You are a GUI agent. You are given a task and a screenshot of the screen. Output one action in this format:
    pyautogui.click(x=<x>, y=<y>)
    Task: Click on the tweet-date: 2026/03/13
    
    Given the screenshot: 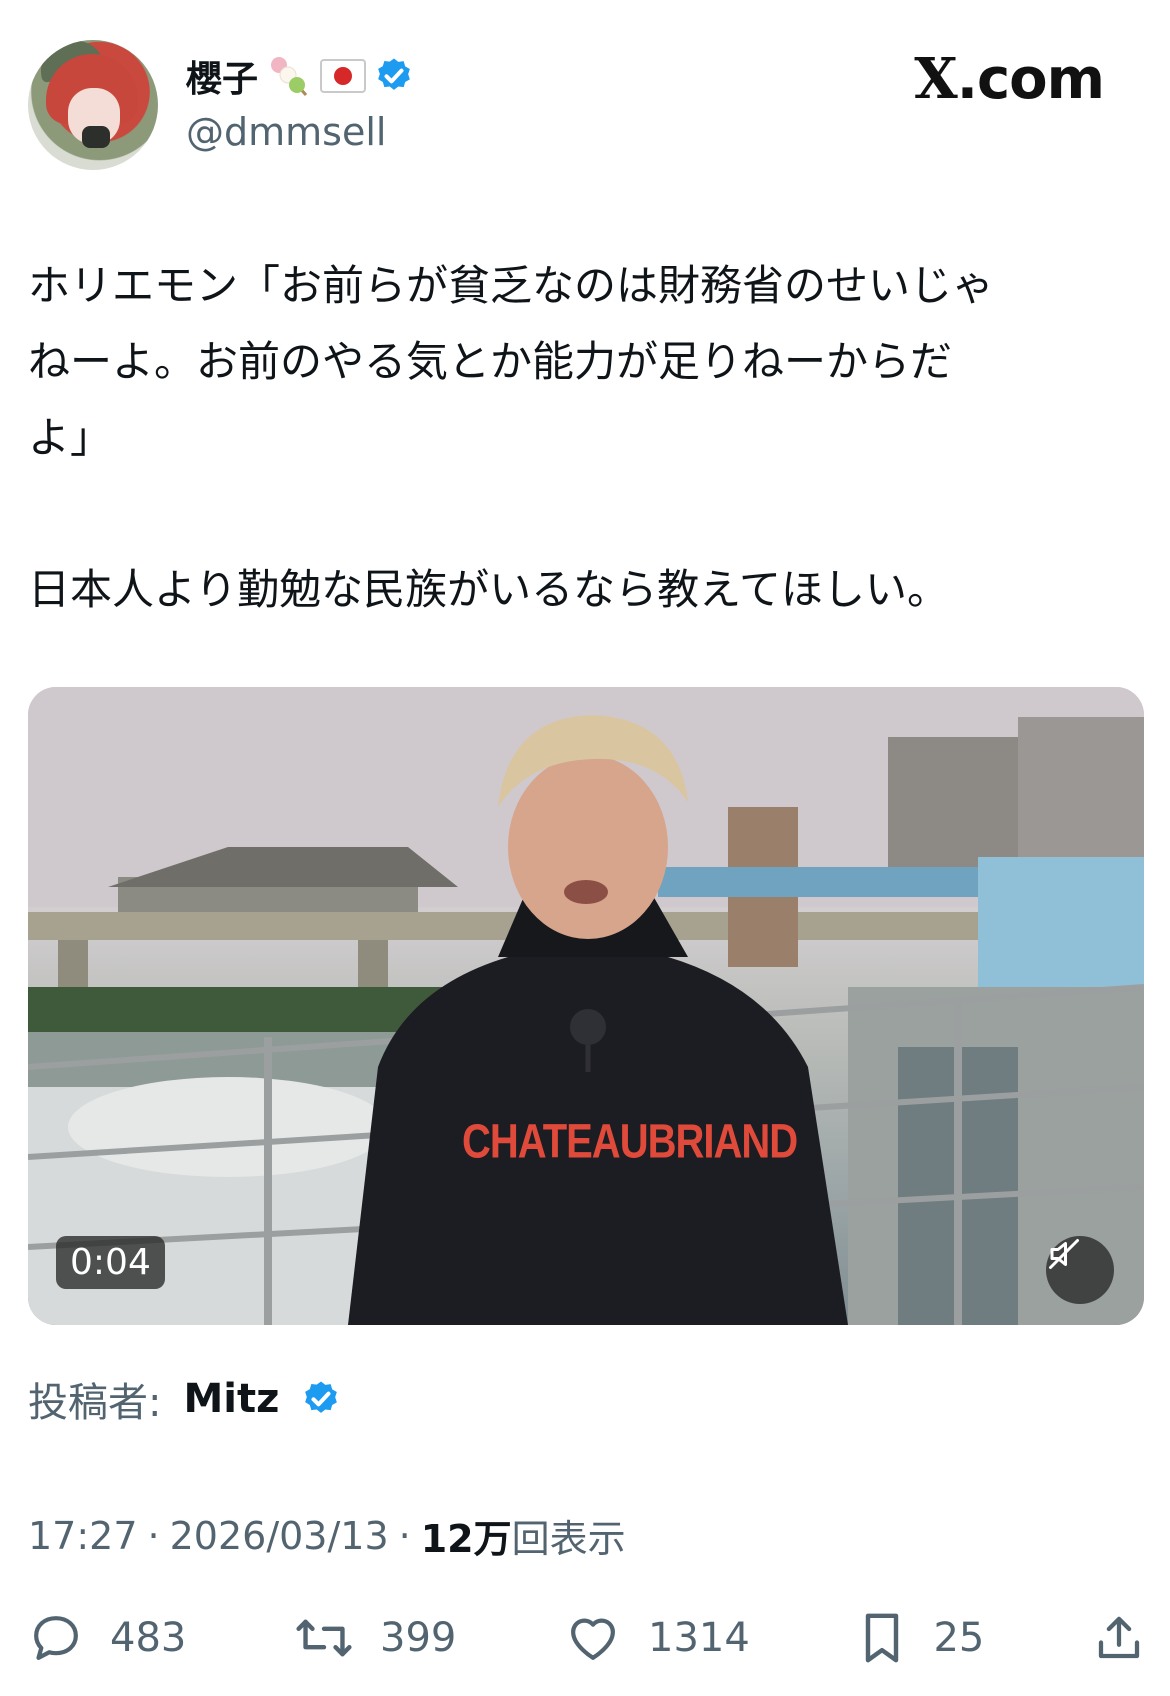 What is the action you would take?
    pyautogui.click(x=279, y=1536)
    